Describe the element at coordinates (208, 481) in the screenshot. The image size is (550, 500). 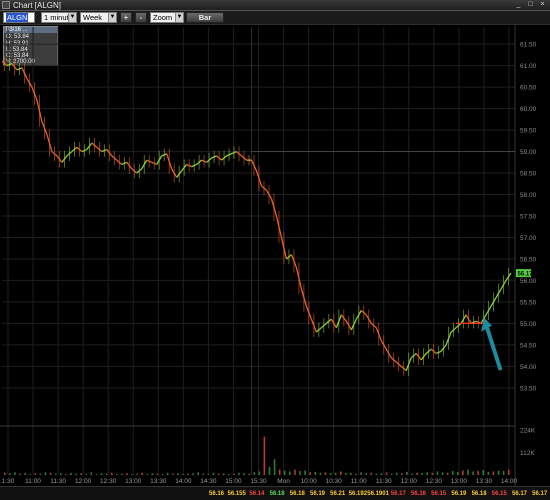
I see `time-tick-label: 14:30` at that location.